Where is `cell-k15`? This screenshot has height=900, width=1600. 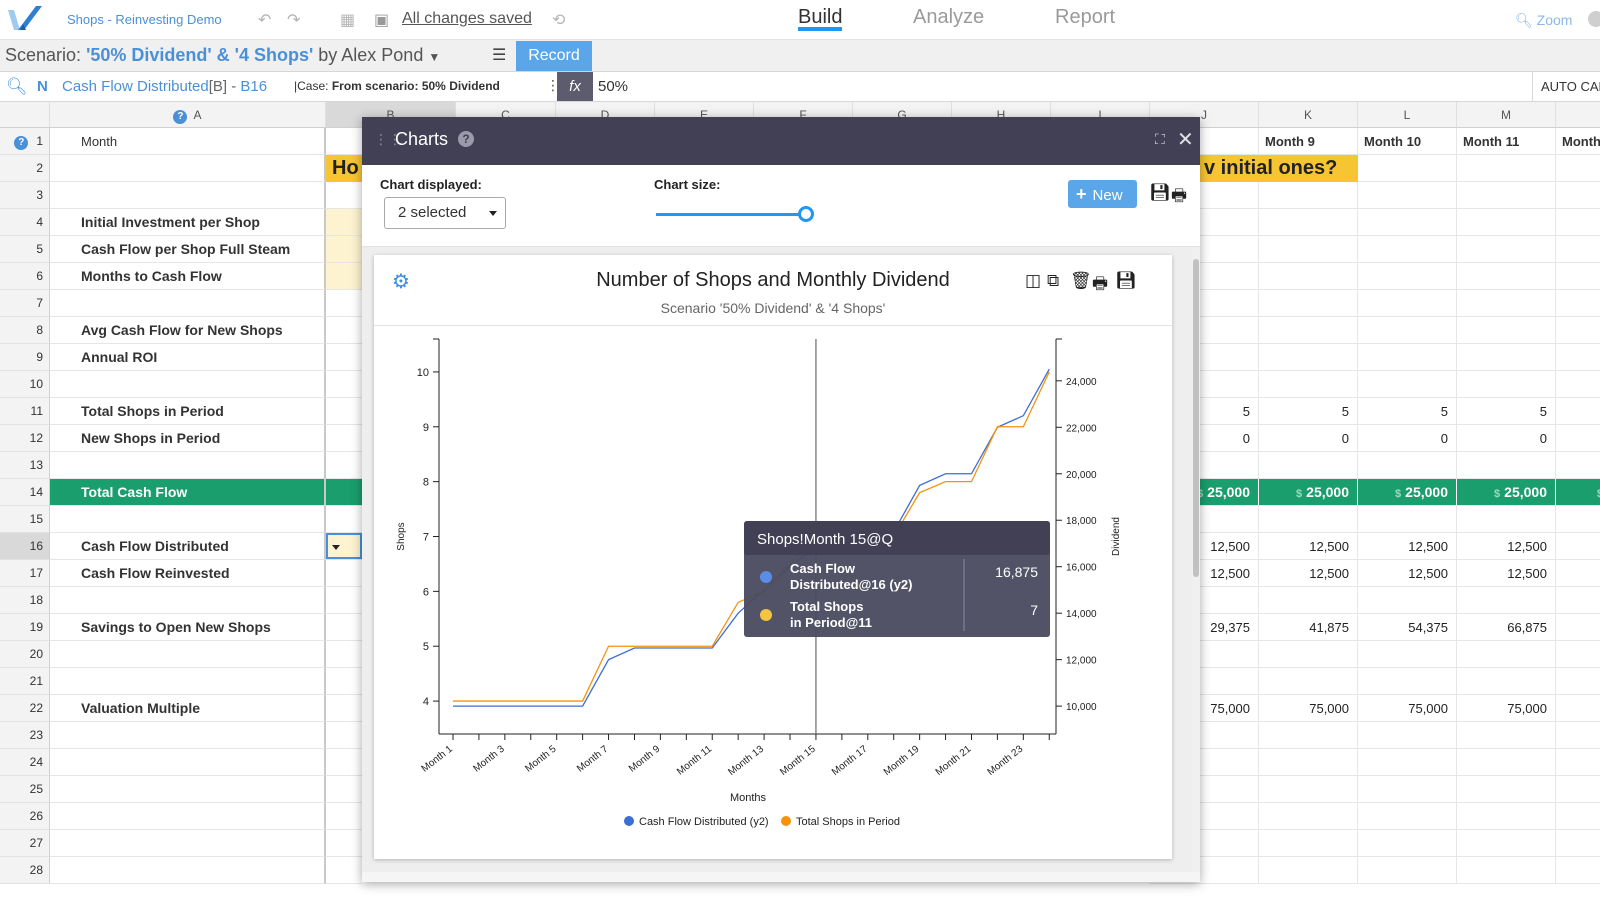 cell-k15 is located at coordinates (1308, 519).